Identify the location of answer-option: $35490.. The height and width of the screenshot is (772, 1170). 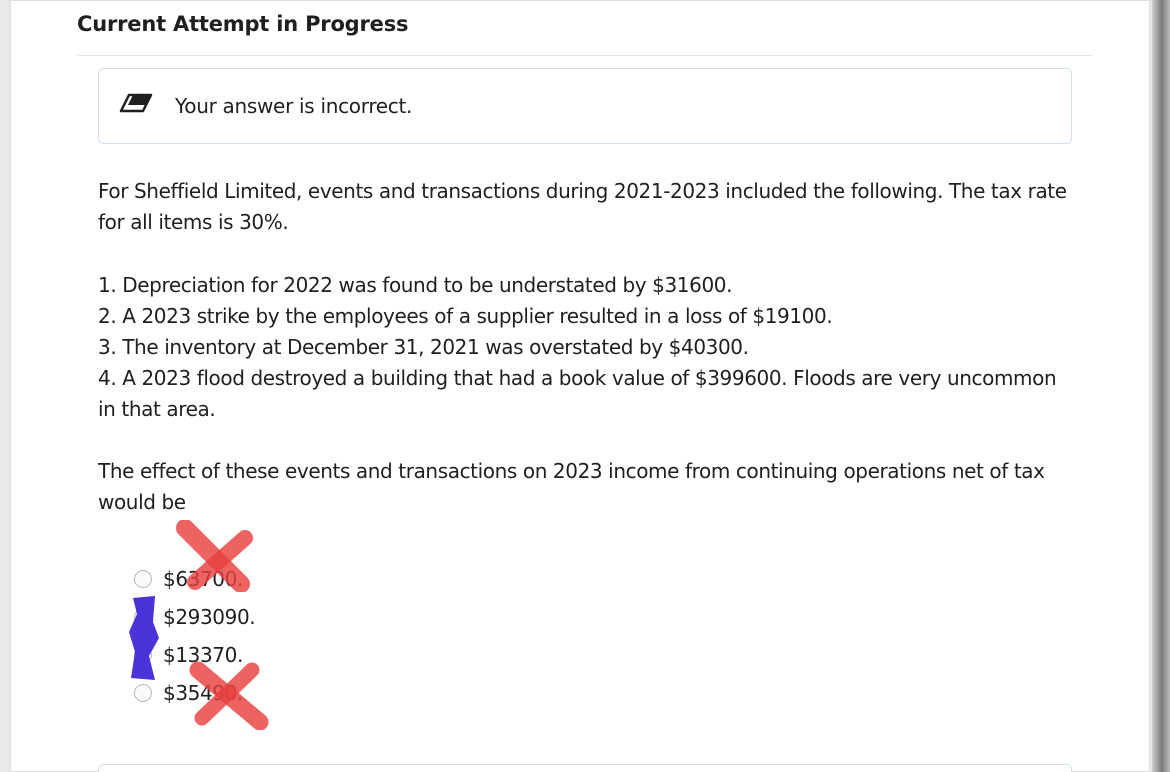
(334, 693).